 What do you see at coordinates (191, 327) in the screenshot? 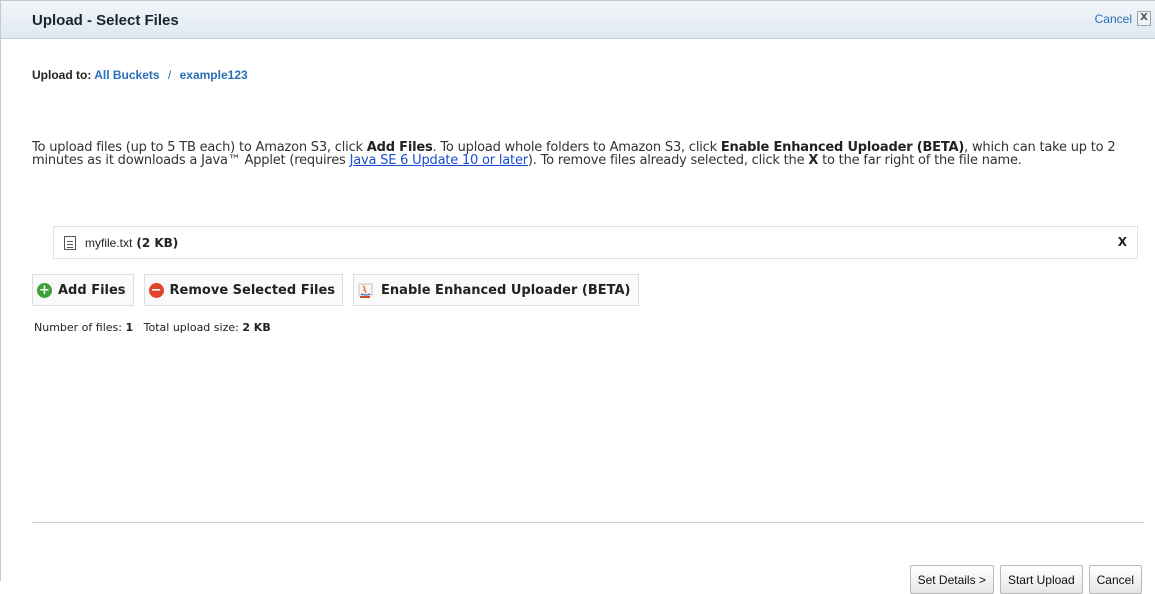
I see `total-size-label: Total upload size:` at bounding box center [191, 327].